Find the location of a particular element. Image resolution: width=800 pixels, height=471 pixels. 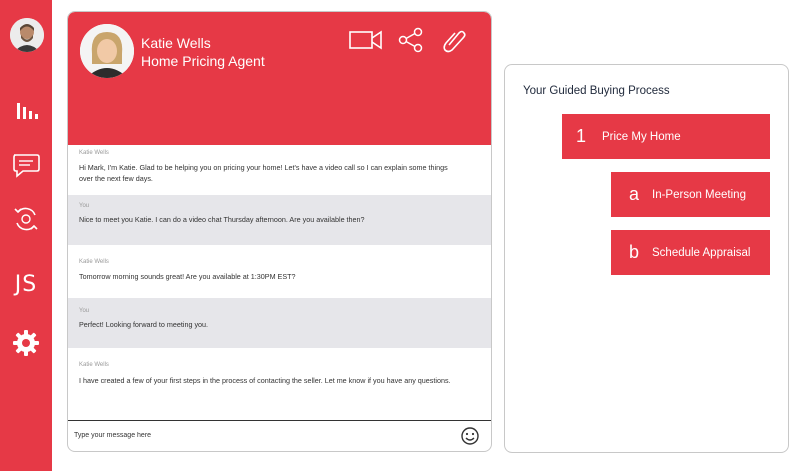

message-composer is located at coordinates (279, 435).